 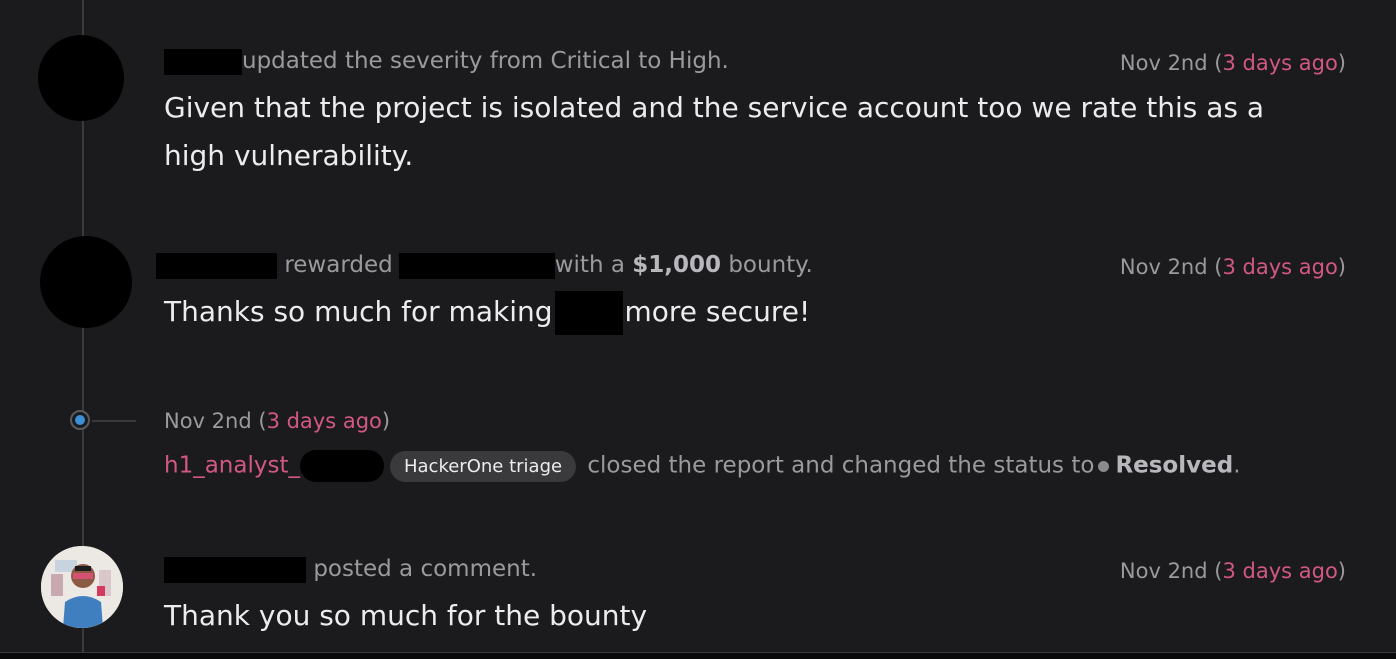 I want to click on redacted-program, so click(x=588, y=313).